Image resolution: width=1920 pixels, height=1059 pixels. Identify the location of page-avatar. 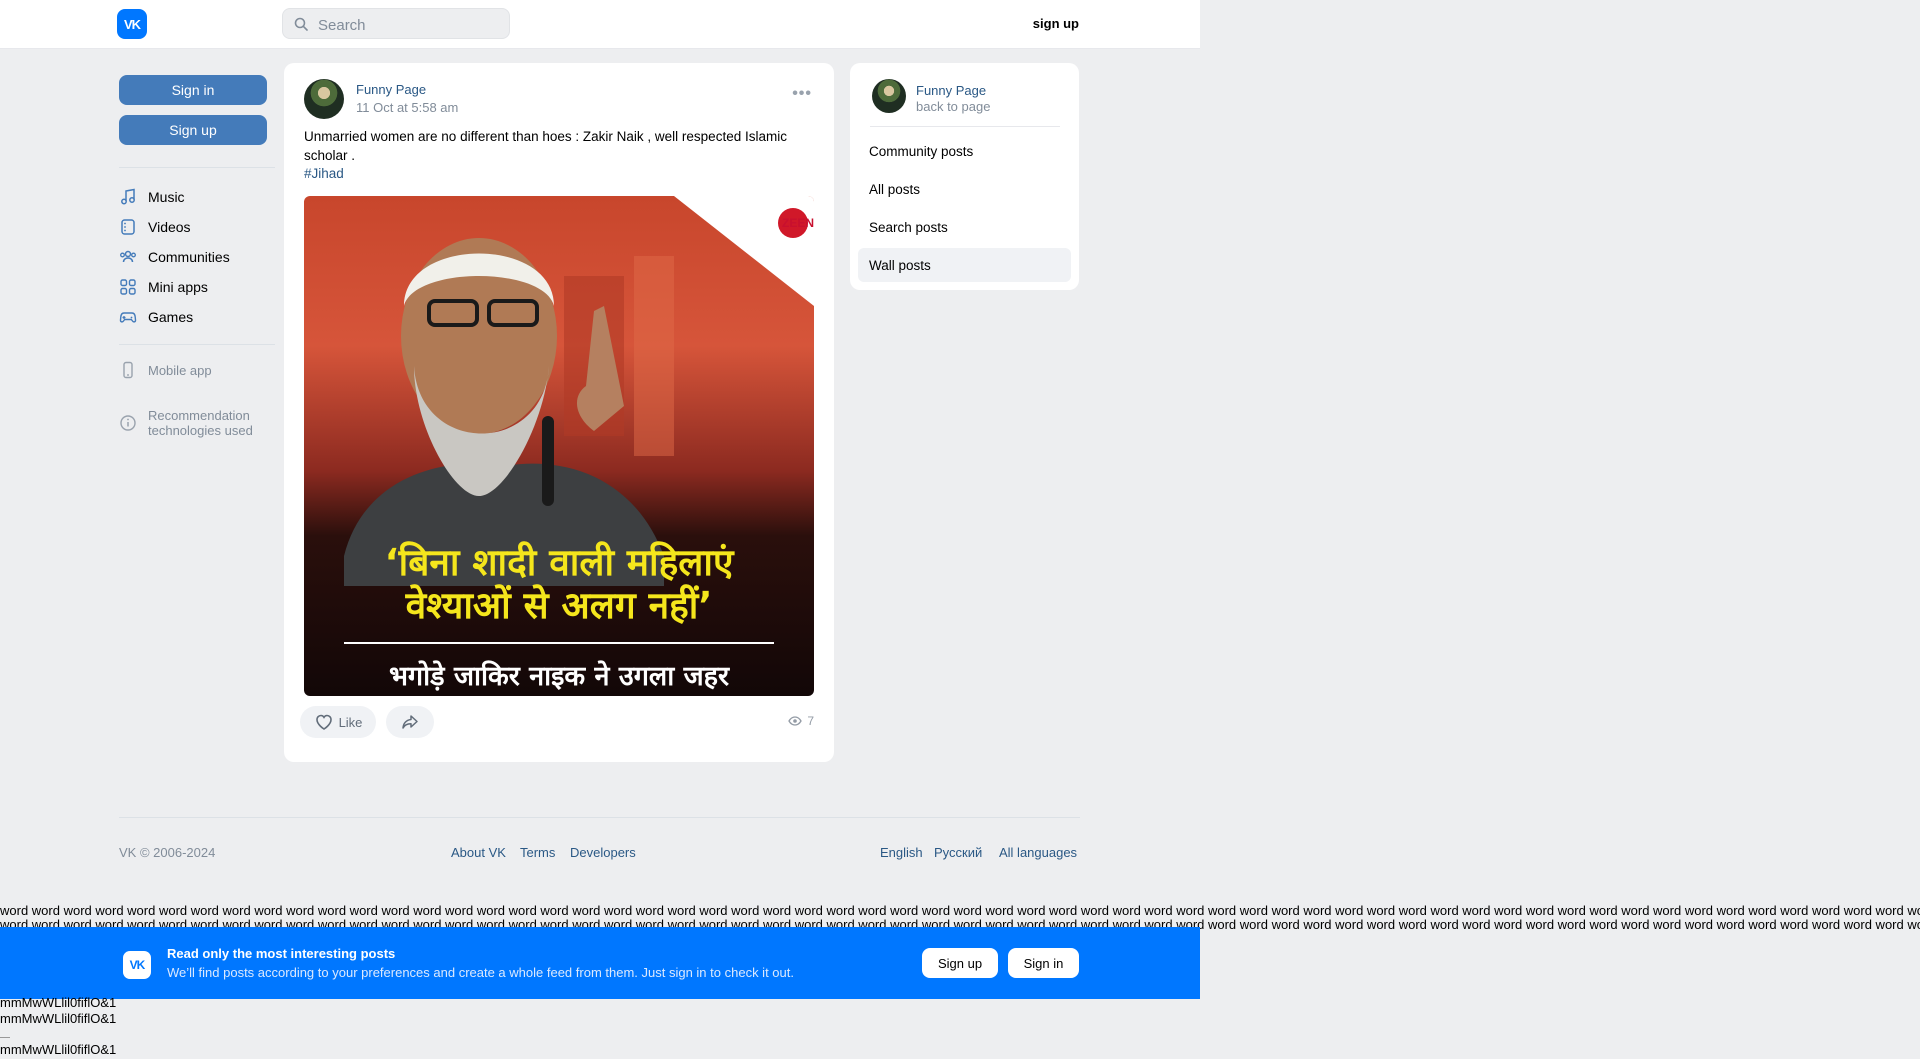
(889, 96).